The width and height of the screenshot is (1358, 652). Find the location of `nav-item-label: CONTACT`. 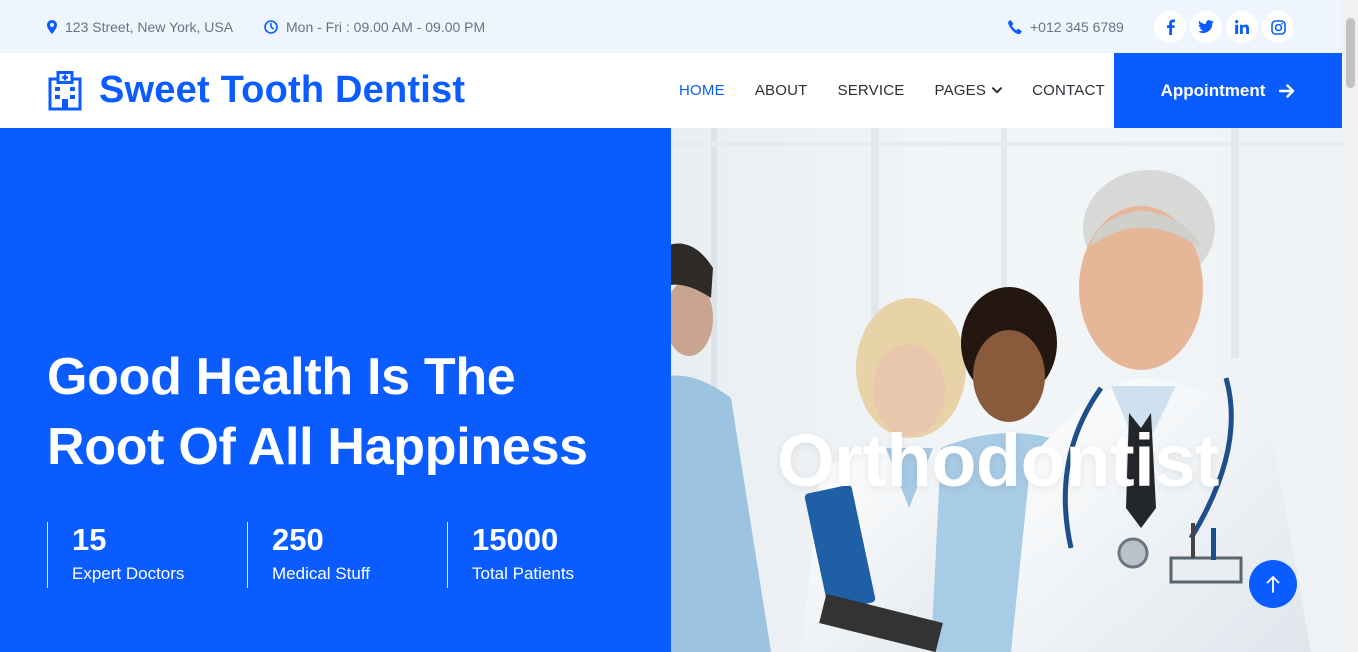

nav-item-label: CONTACT is located at coordinates (1068, 90).